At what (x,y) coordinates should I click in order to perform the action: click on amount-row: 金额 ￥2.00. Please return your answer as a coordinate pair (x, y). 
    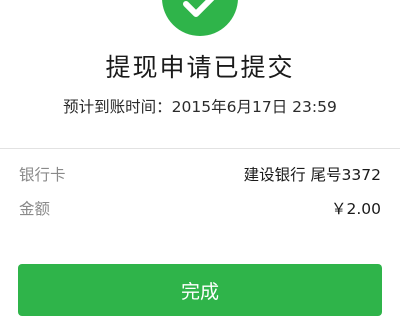
    Looking at the image, I should click on (200, 206).